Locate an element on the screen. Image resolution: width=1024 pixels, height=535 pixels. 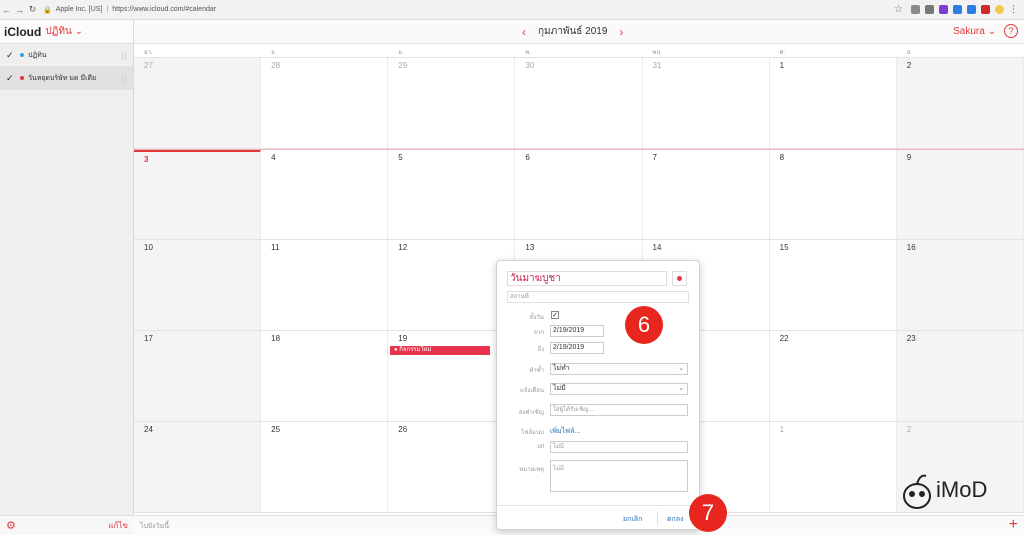
day-cell: 5 is located at coordinates (452, 194).